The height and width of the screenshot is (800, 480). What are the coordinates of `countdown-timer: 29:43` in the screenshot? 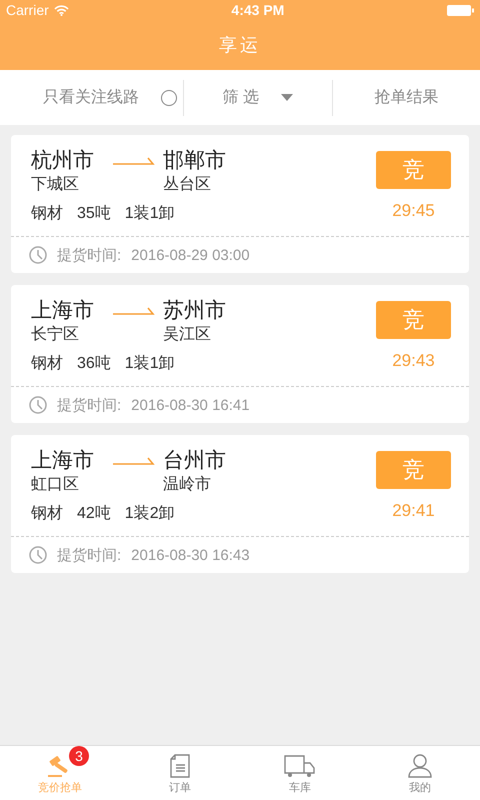 It's located at (413, 361).